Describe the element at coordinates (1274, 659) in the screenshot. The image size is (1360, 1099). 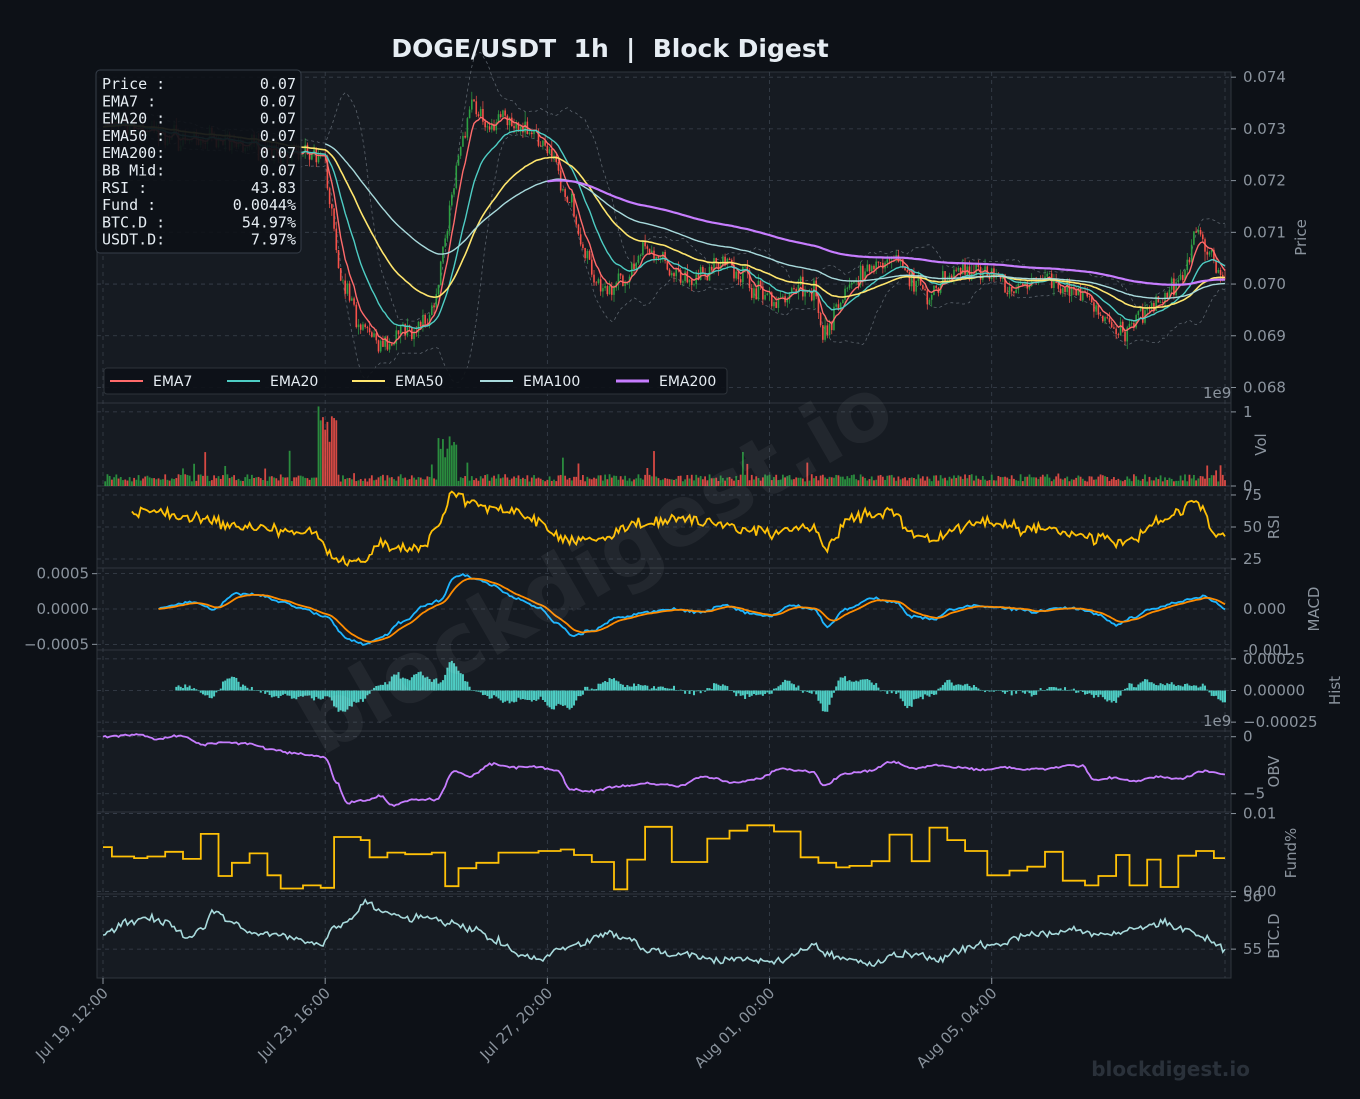
I see `y-tick-label-hist: 0.00025` at that location.